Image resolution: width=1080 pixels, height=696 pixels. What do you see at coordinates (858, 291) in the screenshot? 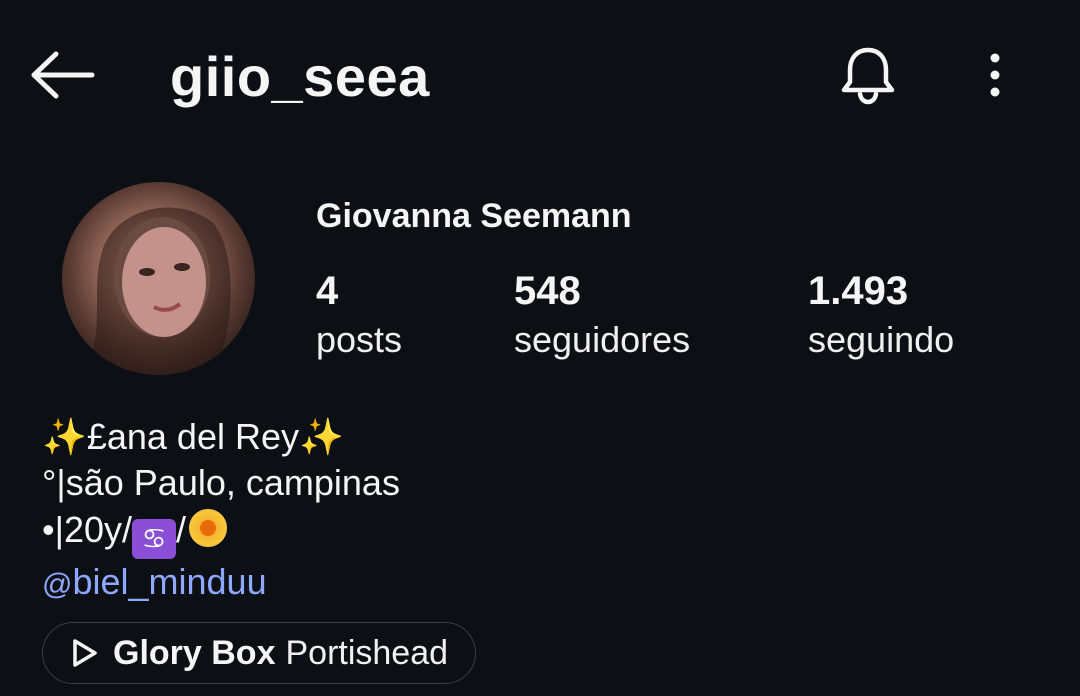
I see `following-count: 1.493` at bounding box center [858, 291].